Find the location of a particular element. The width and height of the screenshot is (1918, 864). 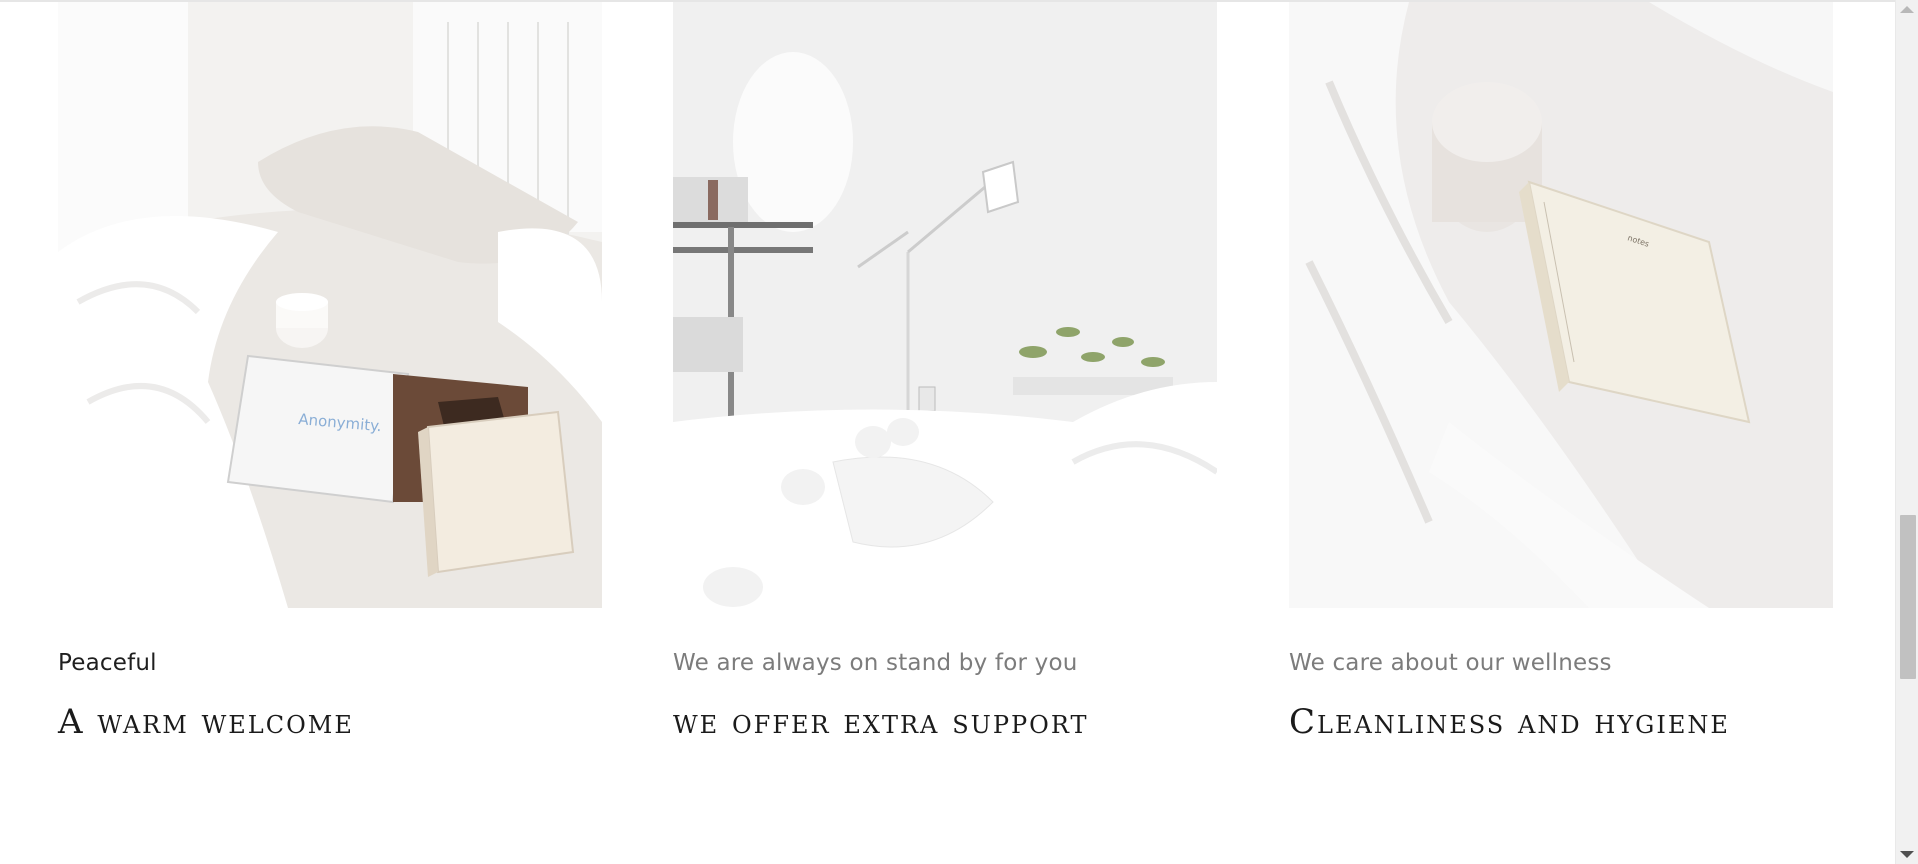

card-subtitle: We care about our wellness is located at coordinates (1450, 663).